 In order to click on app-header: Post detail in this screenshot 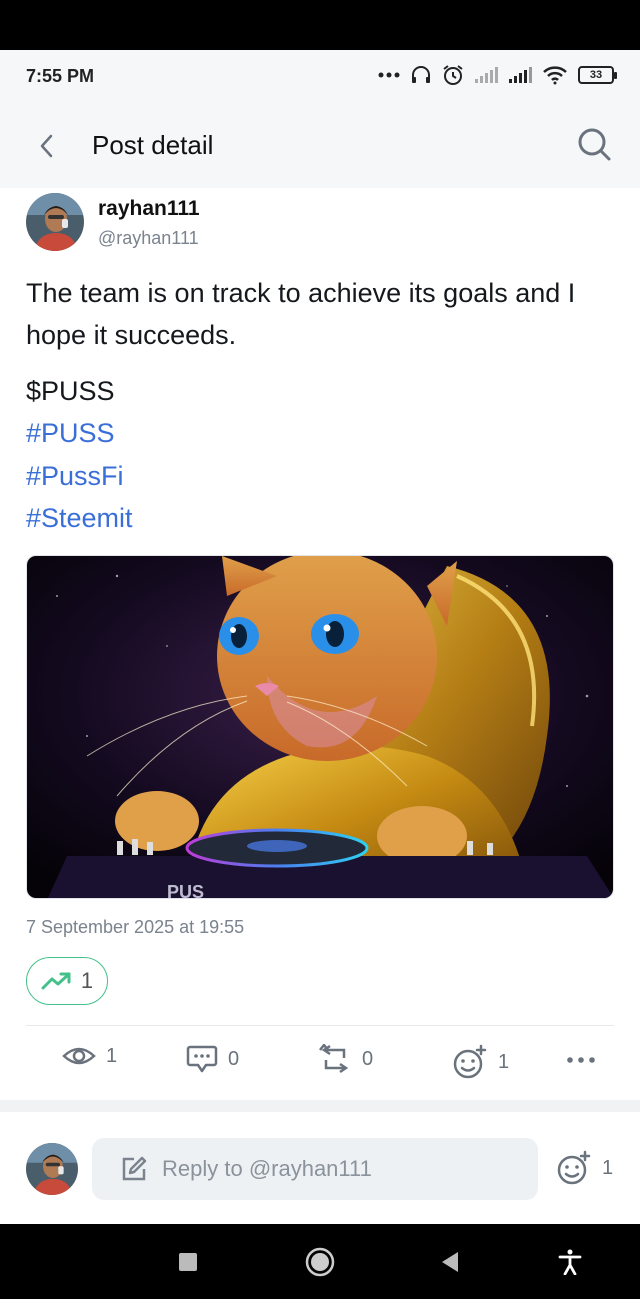, I will do `click(320, 145)`.